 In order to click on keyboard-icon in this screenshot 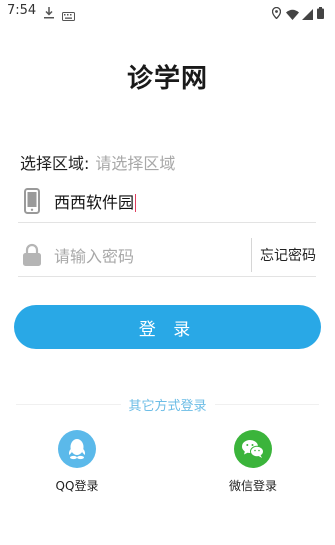, I will do `click(68, 15)`.